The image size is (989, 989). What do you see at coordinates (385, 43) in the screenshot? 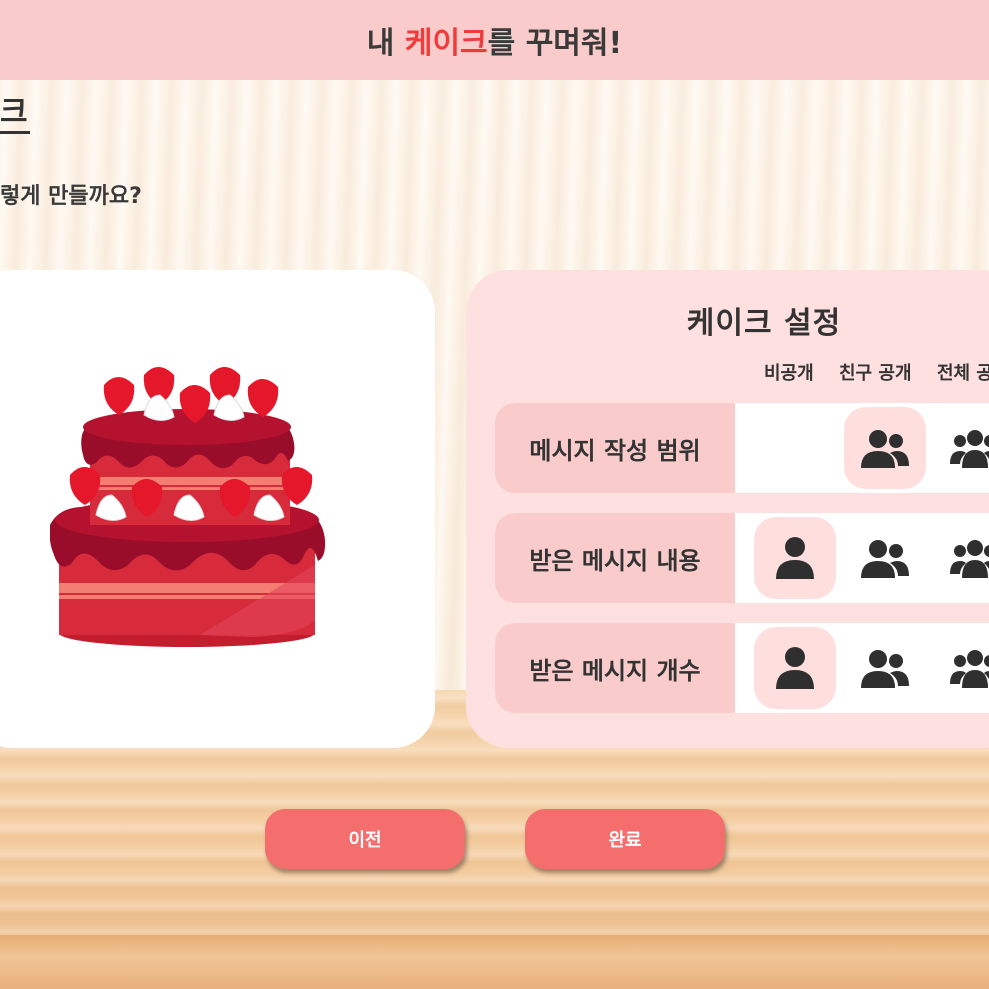
I see `header-title-prefix: 내` at bounding box center [385, 43].